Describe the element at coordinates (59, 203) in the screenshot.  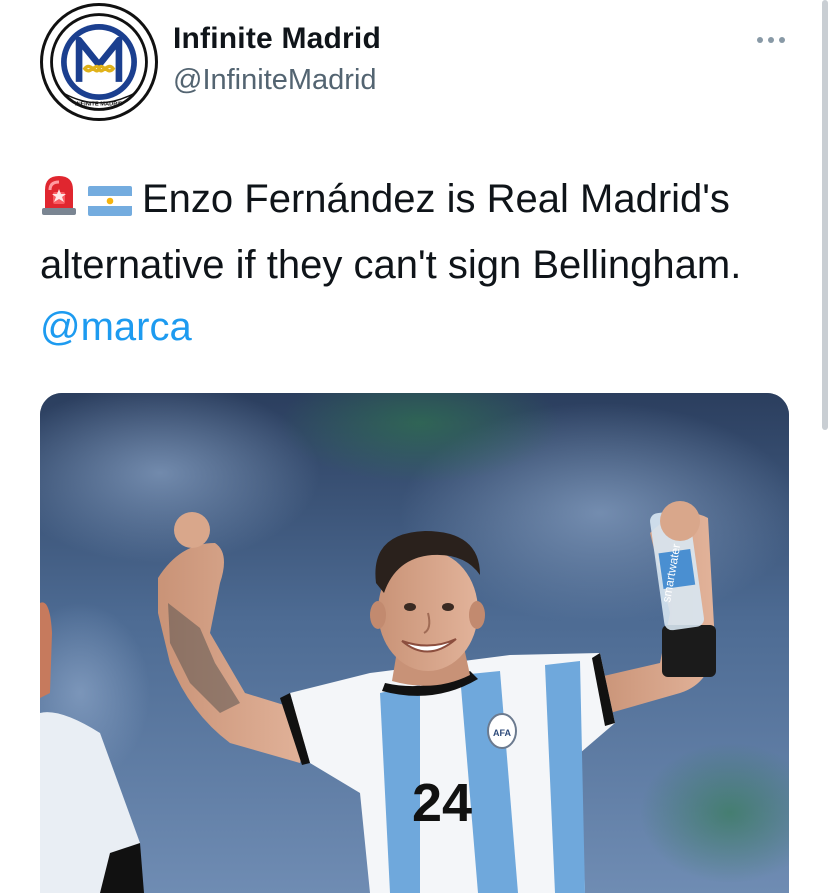
I see `rotating-light-emoji` at that location.